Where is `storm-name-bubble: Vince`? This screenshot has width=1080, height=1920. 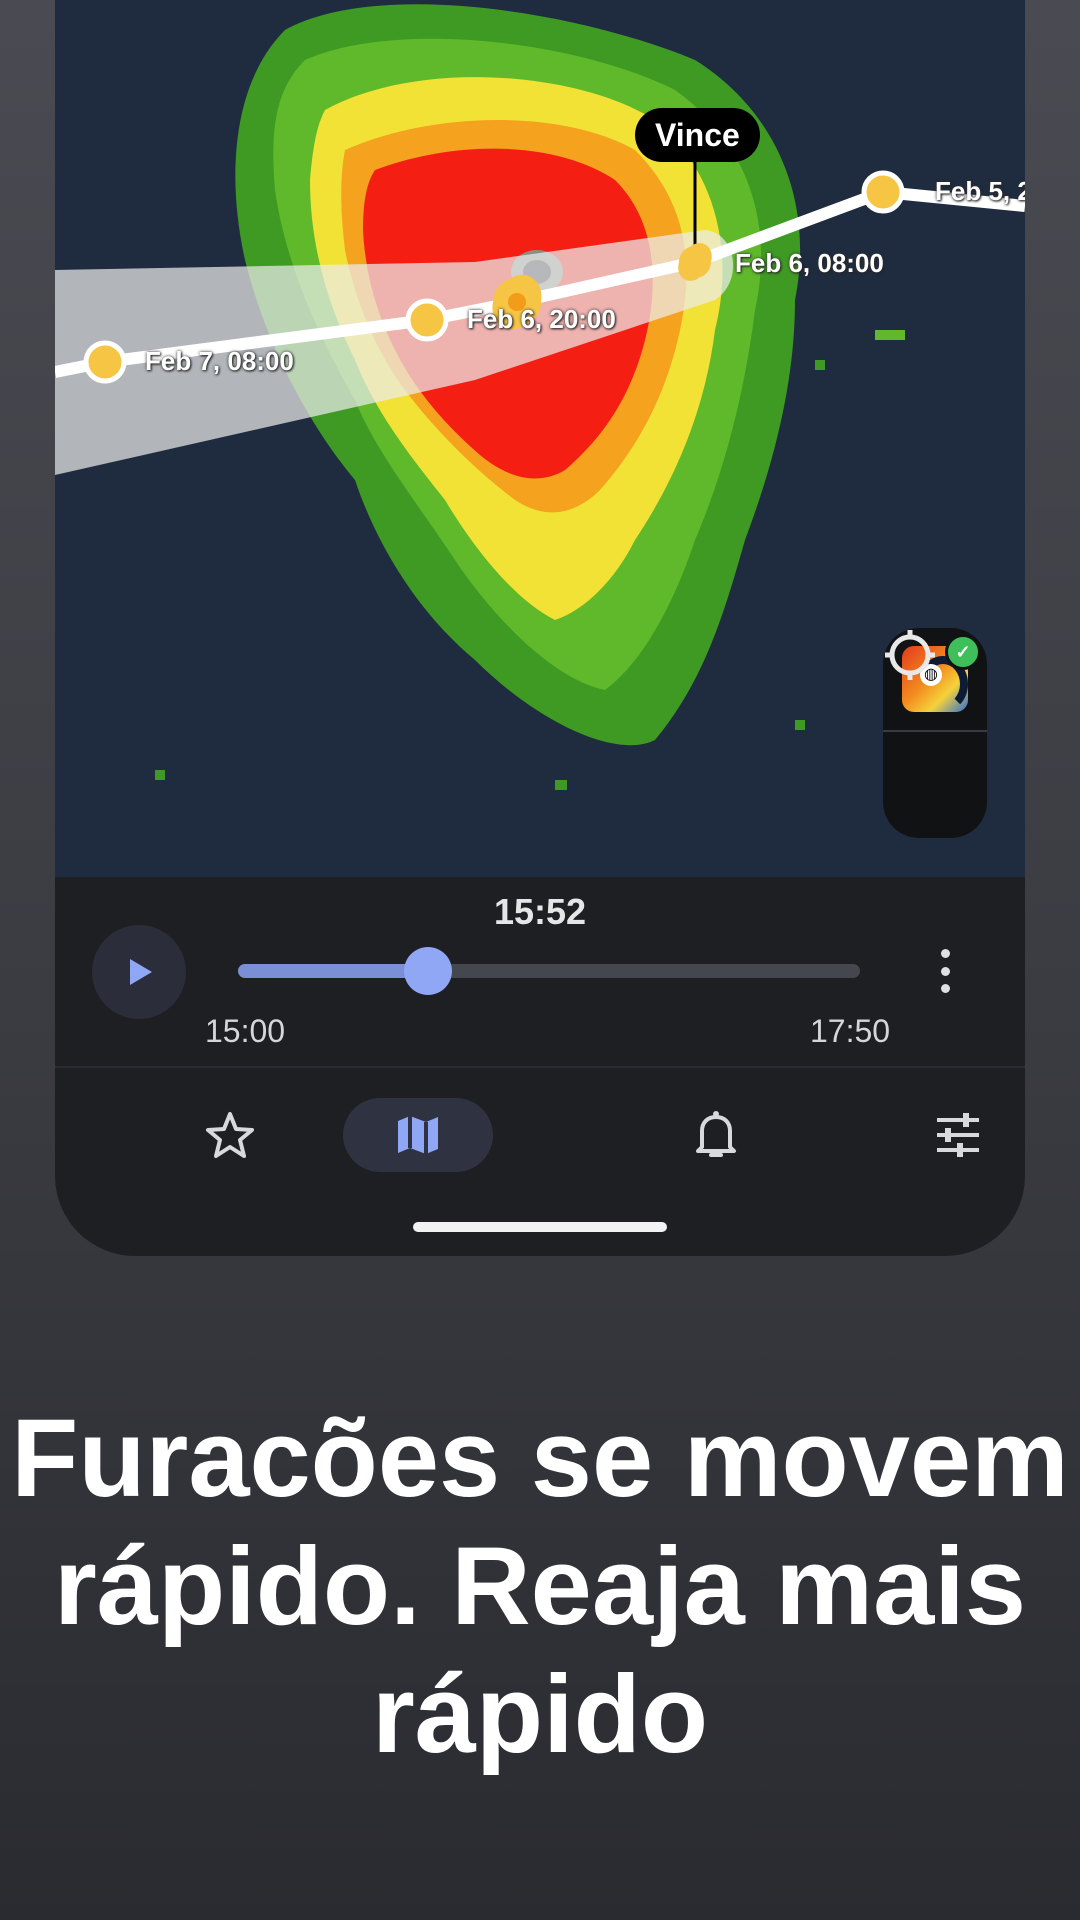
storm-name-bubble: Vince is located at coordinates (697, 135).